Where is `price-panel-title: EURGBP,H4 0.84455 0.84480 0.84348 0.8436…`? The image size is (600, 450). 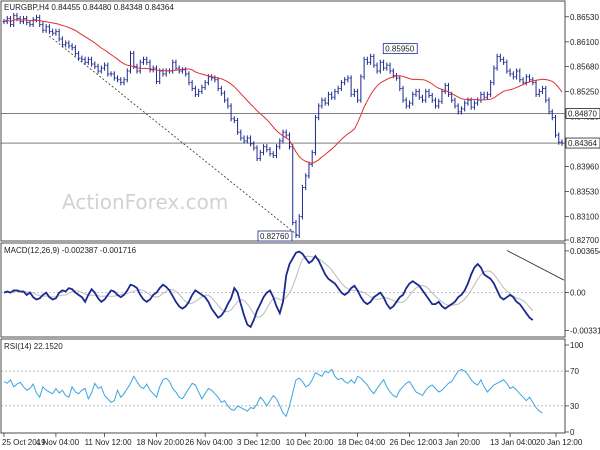 price-panel-title: EURGBP,H4 0.84455 0.84480 0.84348 0.8436… is located at coordinates (89, 7).